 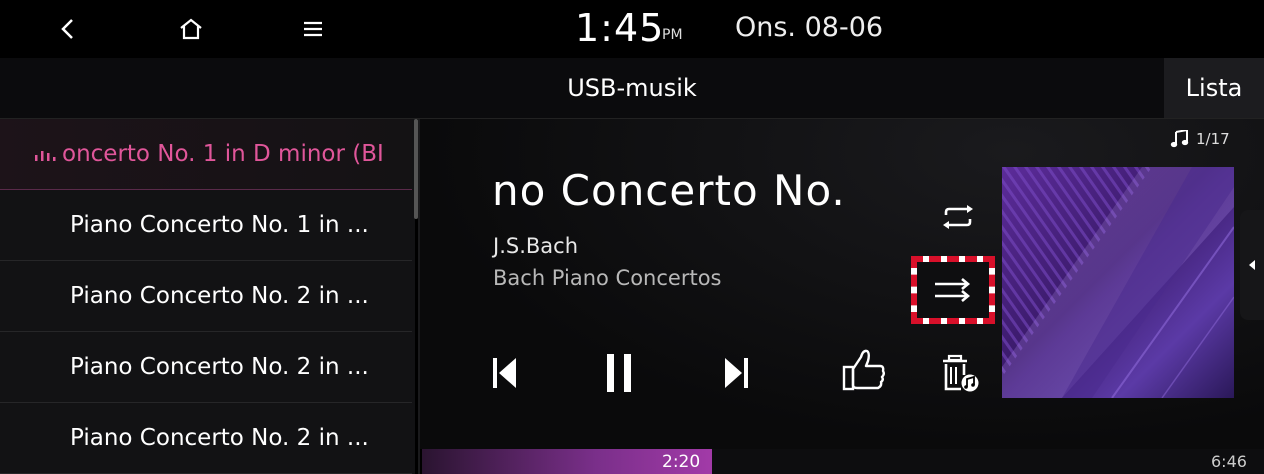 I want to click on delete-button, so click(x=961, y=373).